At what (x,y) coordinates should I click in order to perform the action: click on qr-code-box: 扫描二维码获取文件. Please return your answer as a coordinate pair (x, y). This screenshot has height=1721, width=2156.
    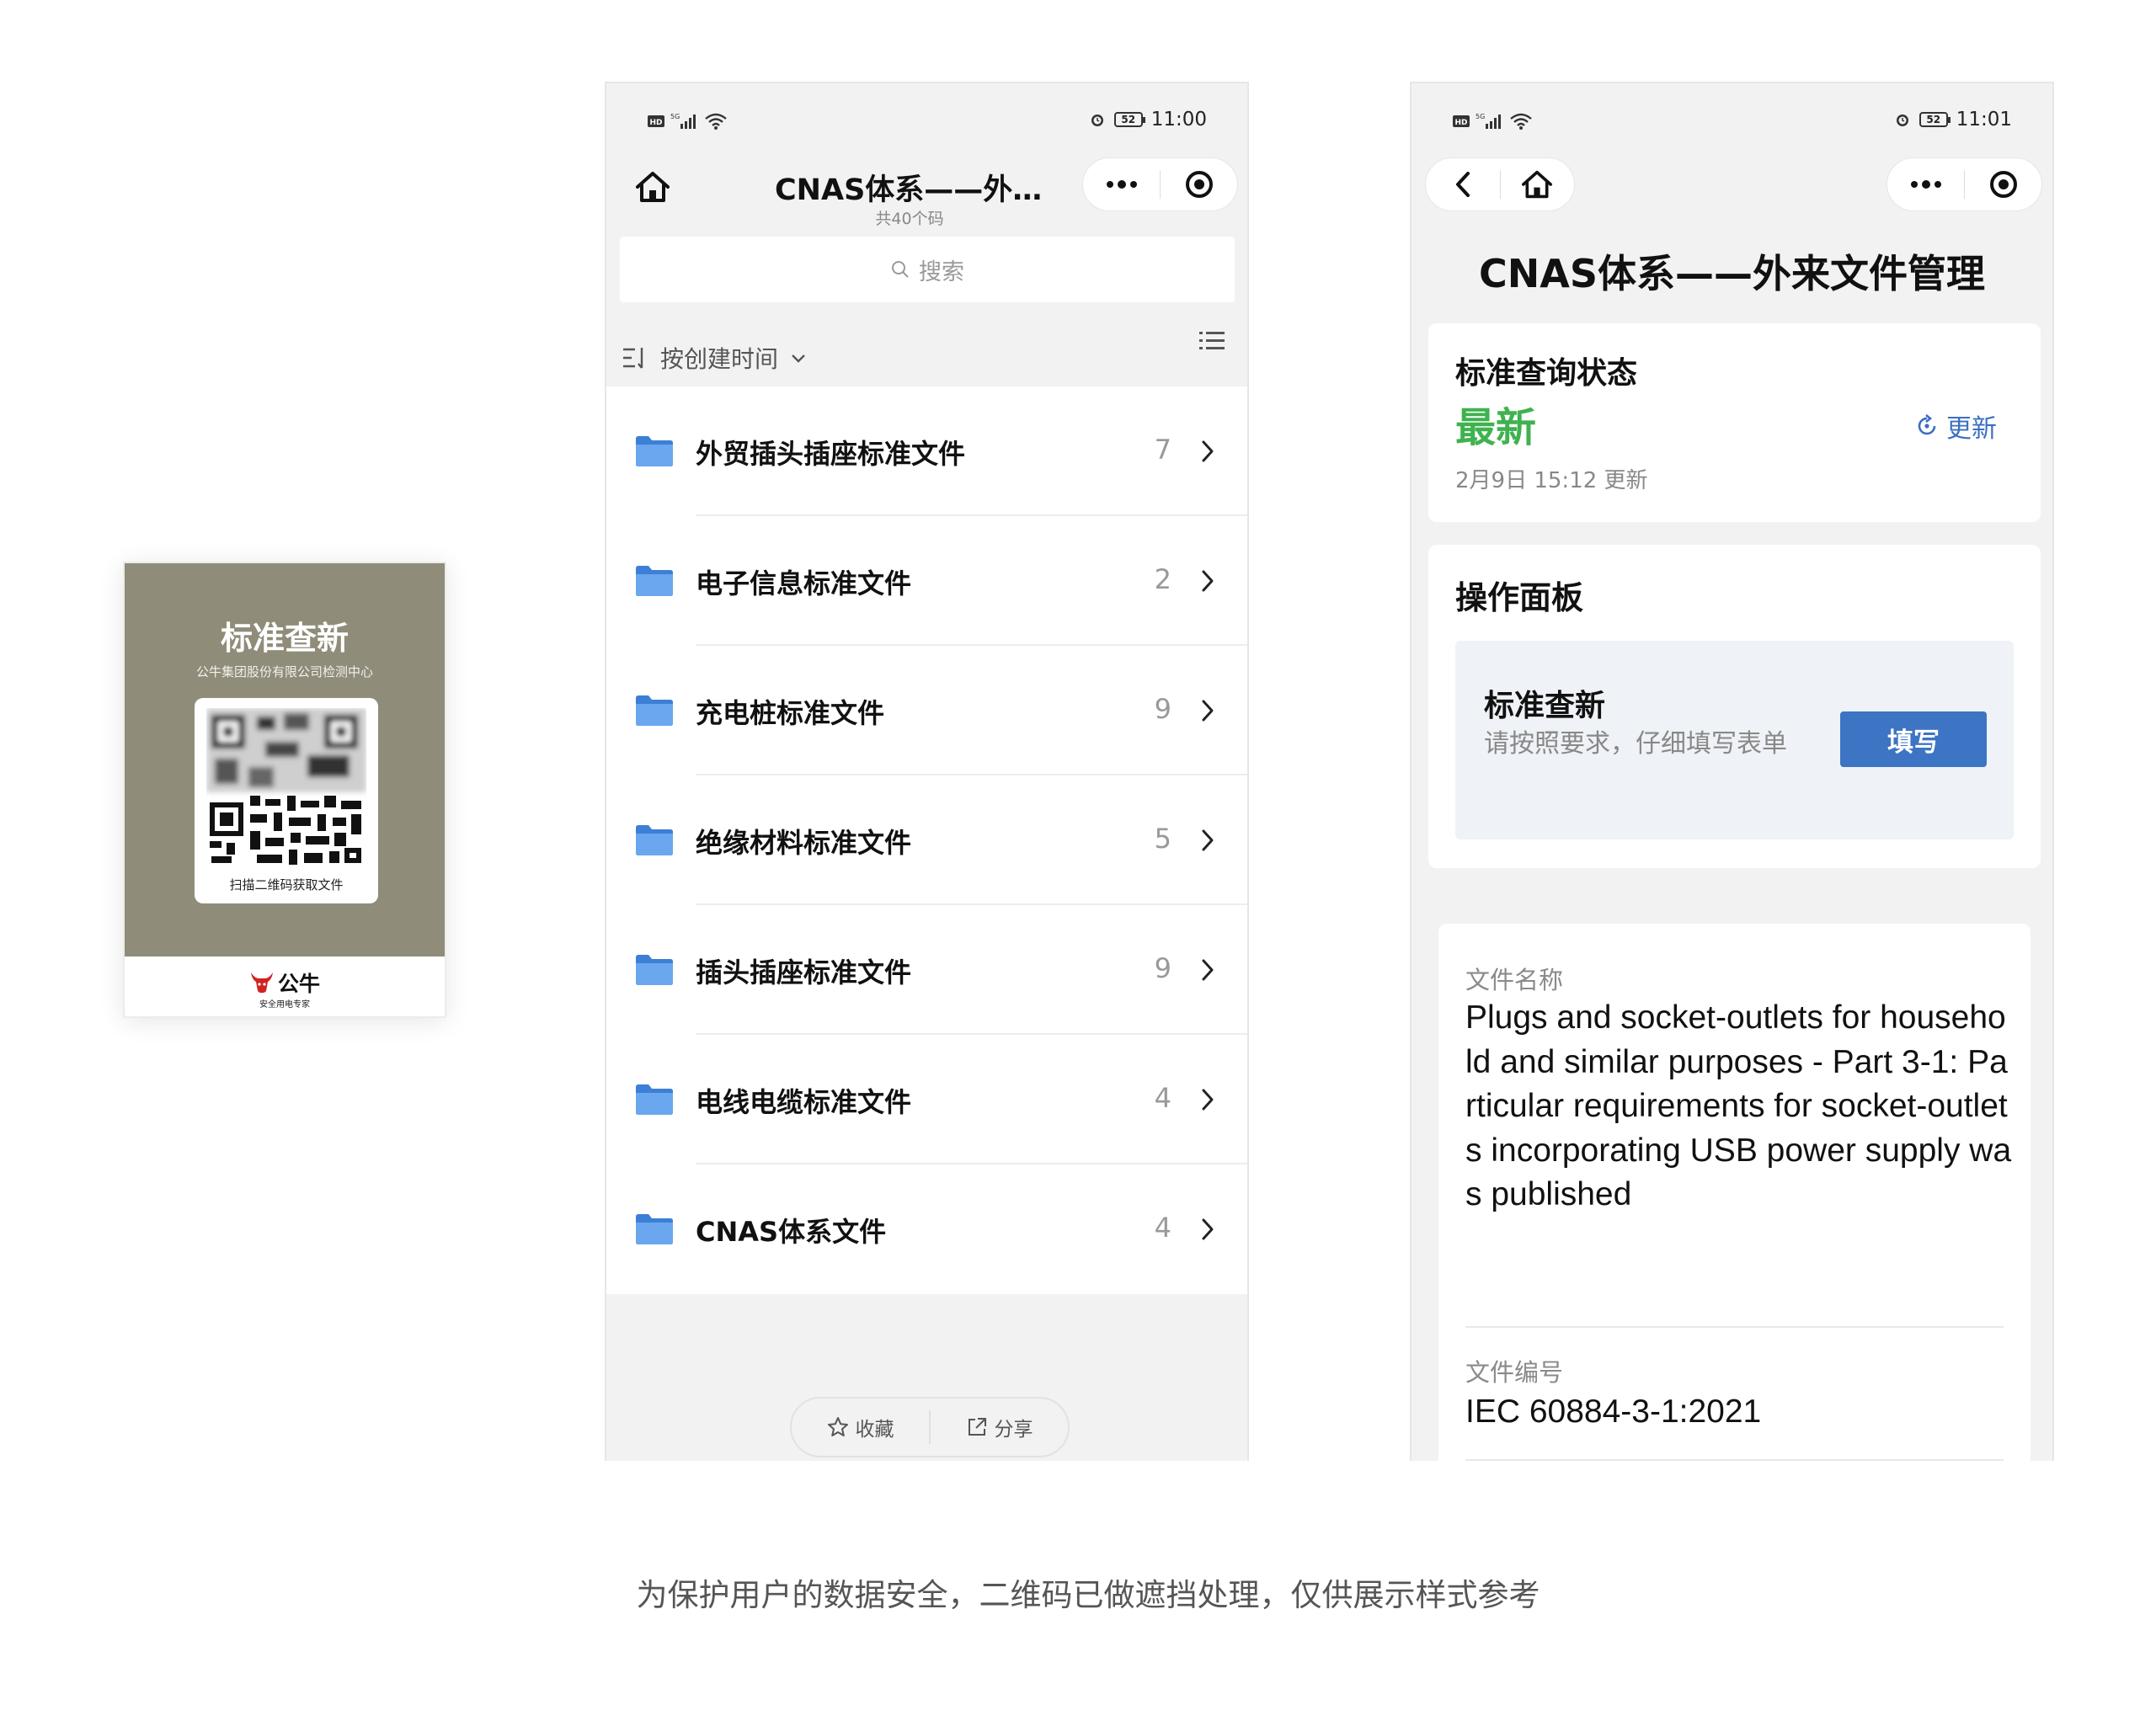
    Looking at the image, I should click on (286, 800).